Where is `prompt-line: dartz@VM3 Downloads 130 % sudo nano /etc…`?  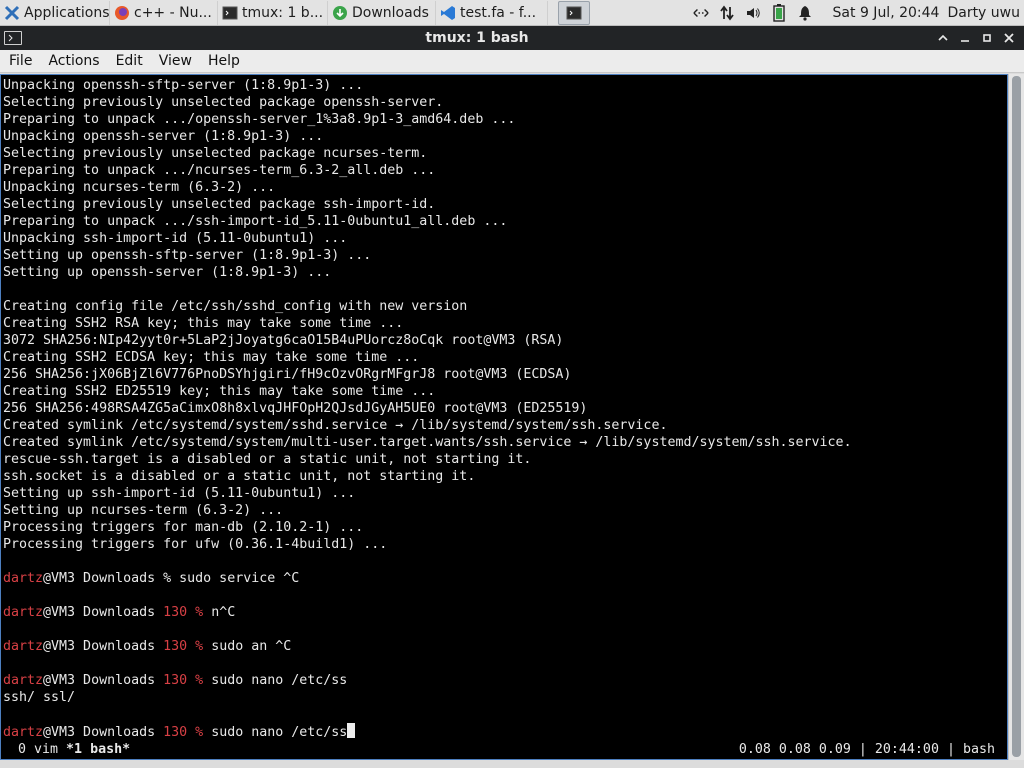
prompt-line: dartz@VM3 Downloads 130 % sudo nano /etc… is located at coordinates (505, 680).